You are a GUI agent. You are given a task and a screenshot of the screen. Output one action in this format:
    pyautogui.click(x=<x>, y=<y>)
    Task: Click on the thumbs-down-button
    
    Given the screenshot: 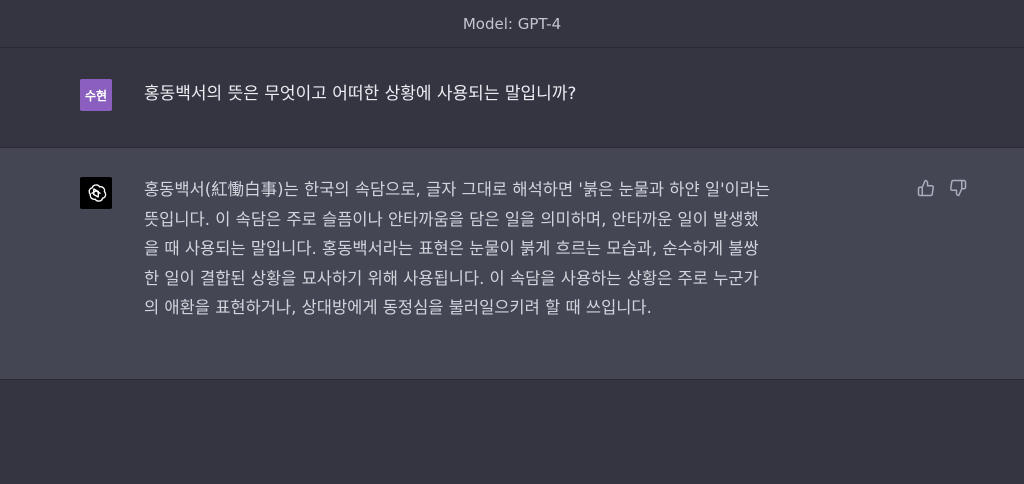 What is the action you would take?
    pyautogui.click(x=958, y=188)
    